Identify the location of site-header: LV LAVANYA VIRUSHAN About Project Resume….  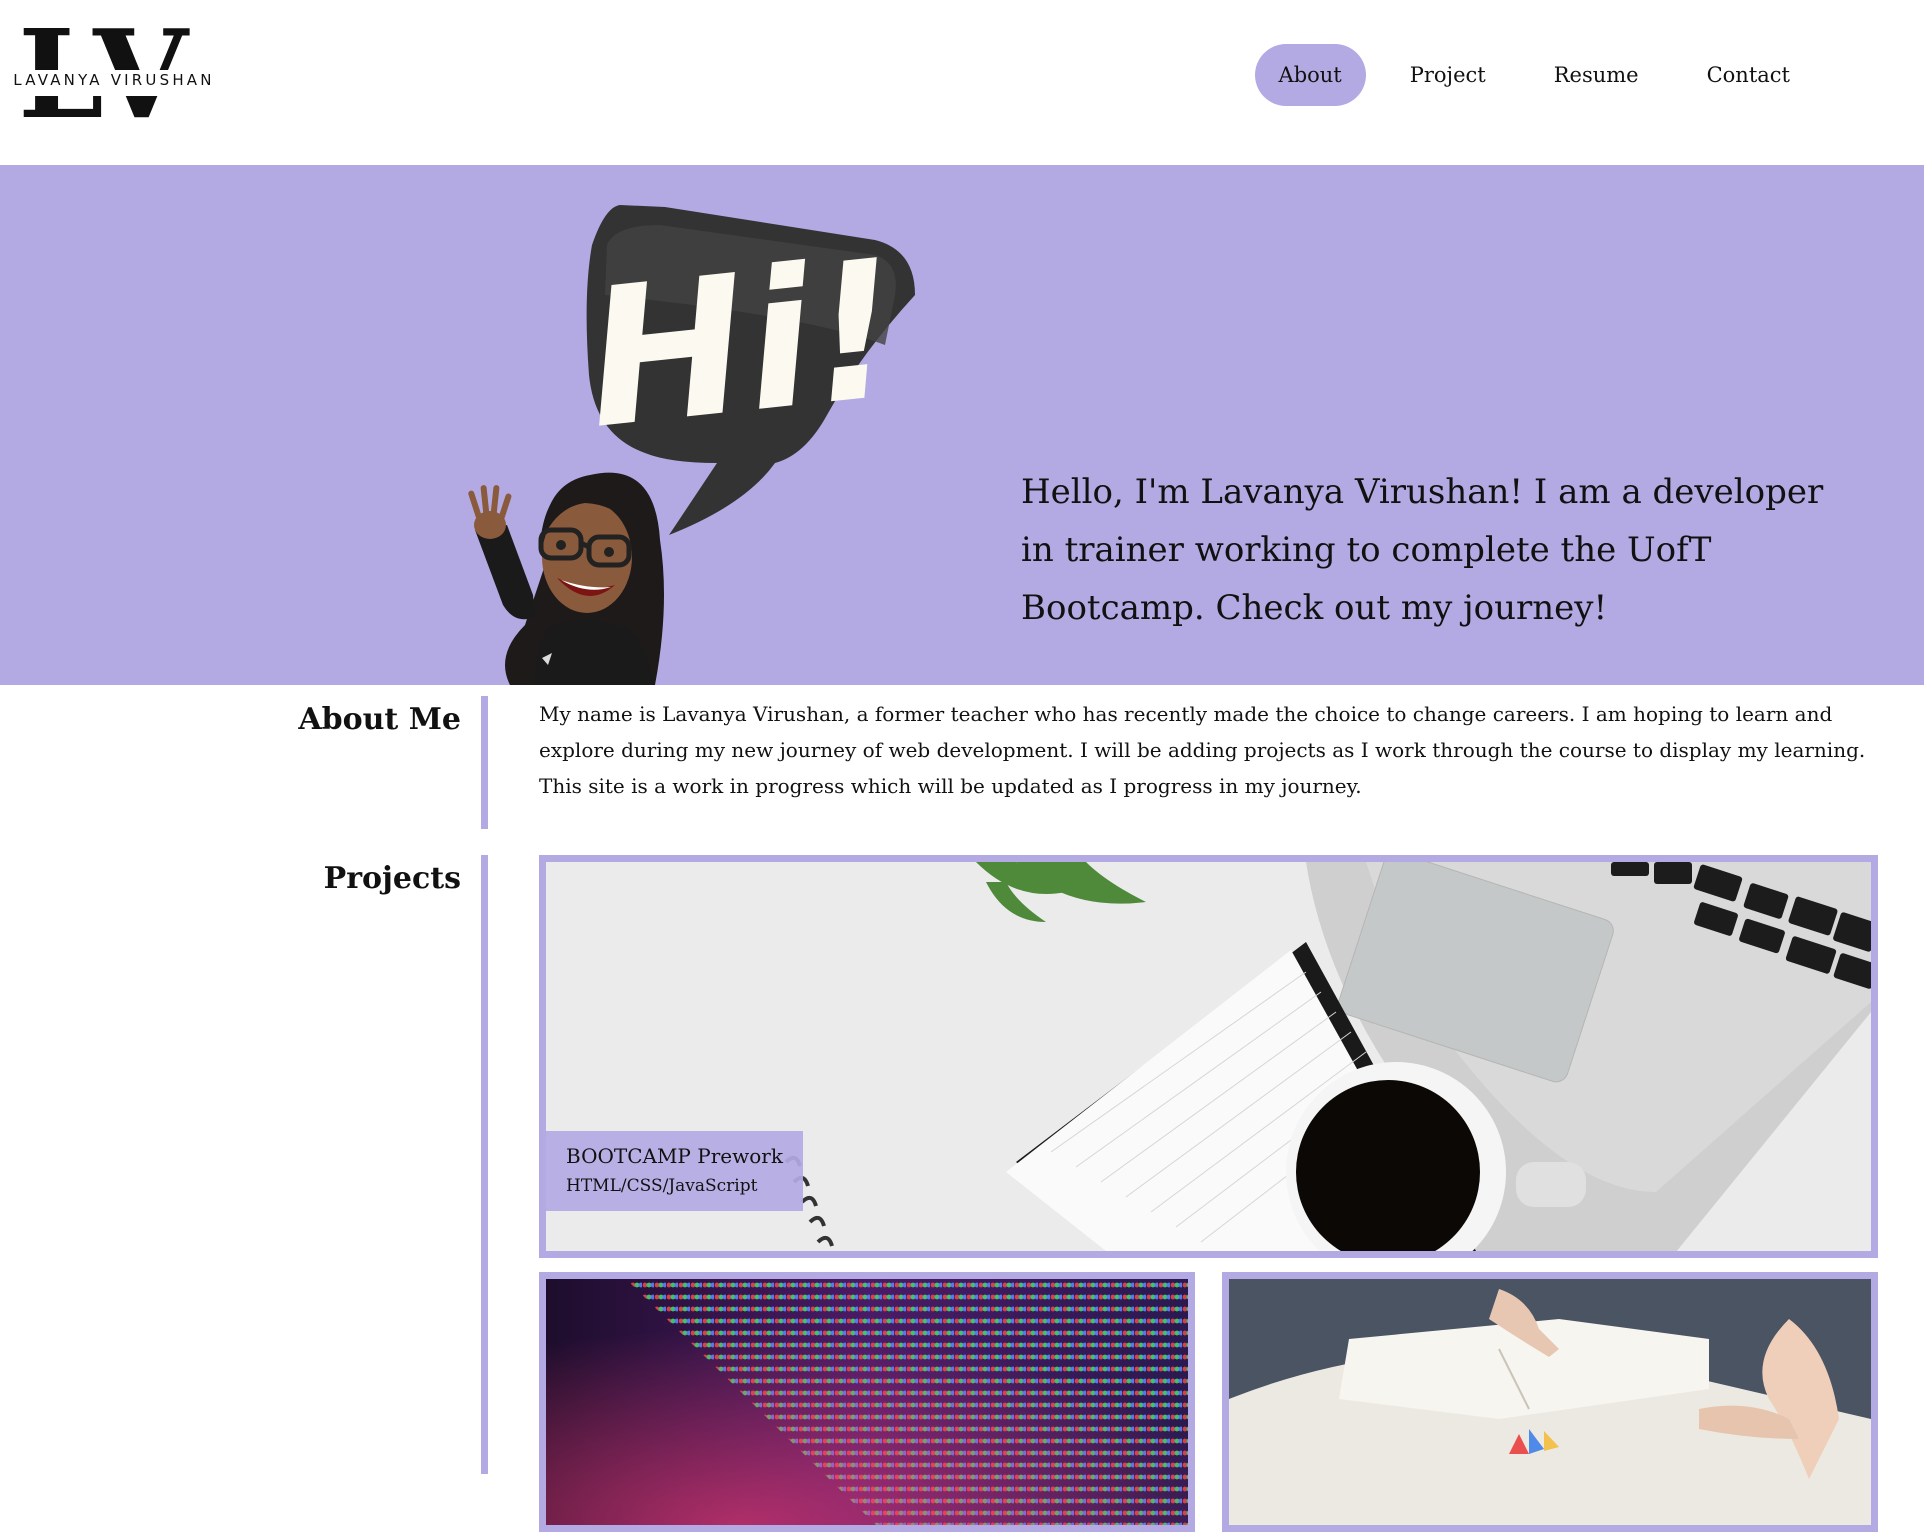
(962, 82).